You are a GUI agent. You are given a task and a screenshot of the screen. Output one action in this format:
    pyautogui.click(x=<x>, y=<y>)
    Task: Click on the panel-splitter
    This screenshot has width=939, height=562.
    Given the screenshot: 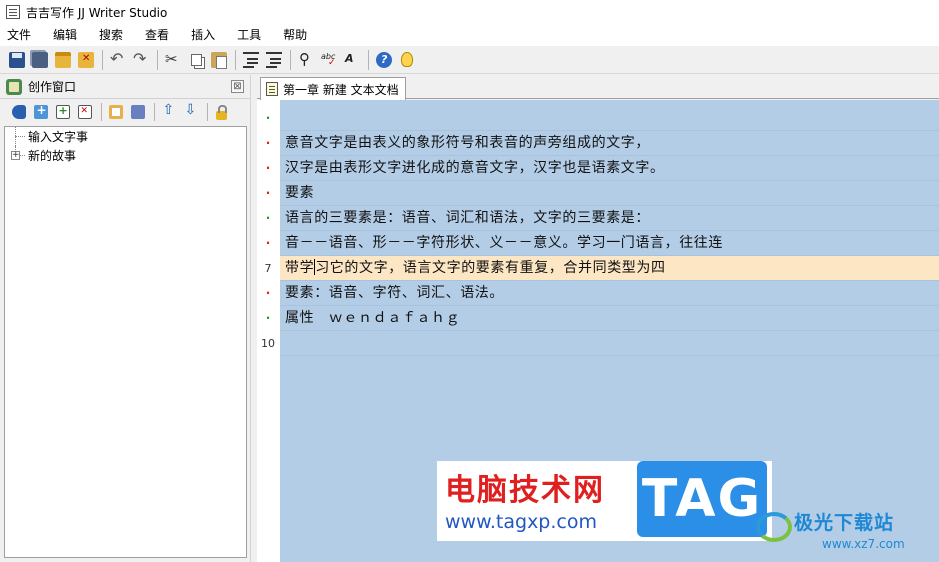 What is the action you would take?
    pyautogui.click(x=253, y=318)
    